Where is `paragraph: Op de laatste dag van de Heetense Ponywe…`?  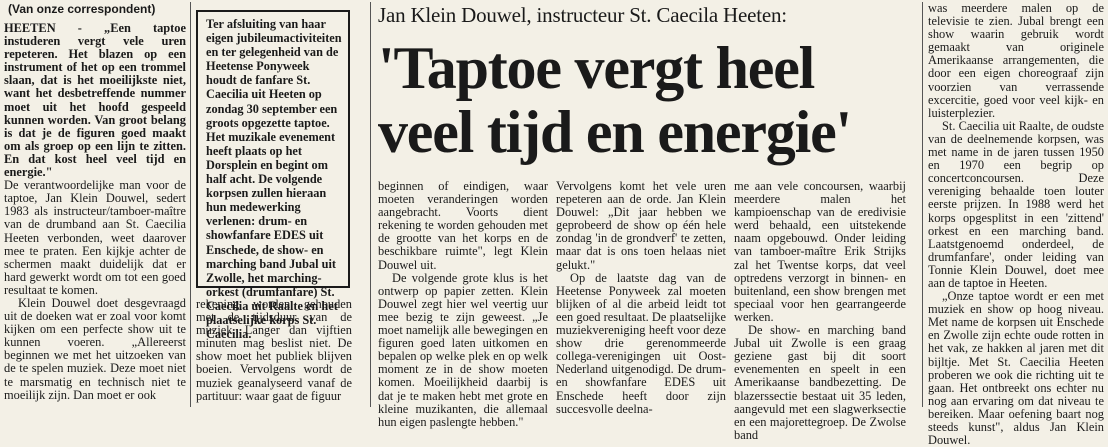 paragraph: Op de laatste dag van de Heetense Ponywe… is located at coordinates (641, 343).